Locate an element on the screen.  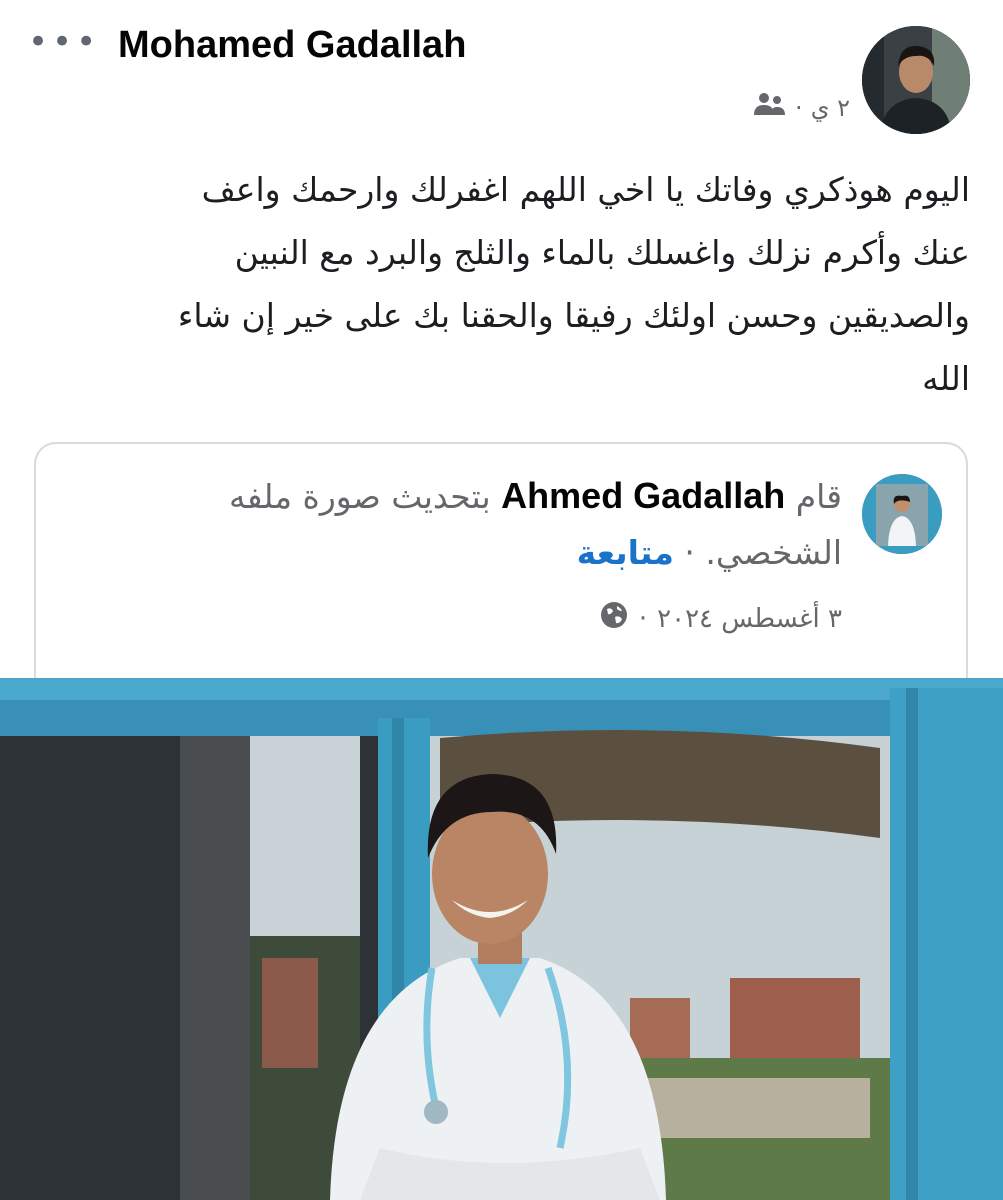
author-avatar is located at coordinates (916, 80).